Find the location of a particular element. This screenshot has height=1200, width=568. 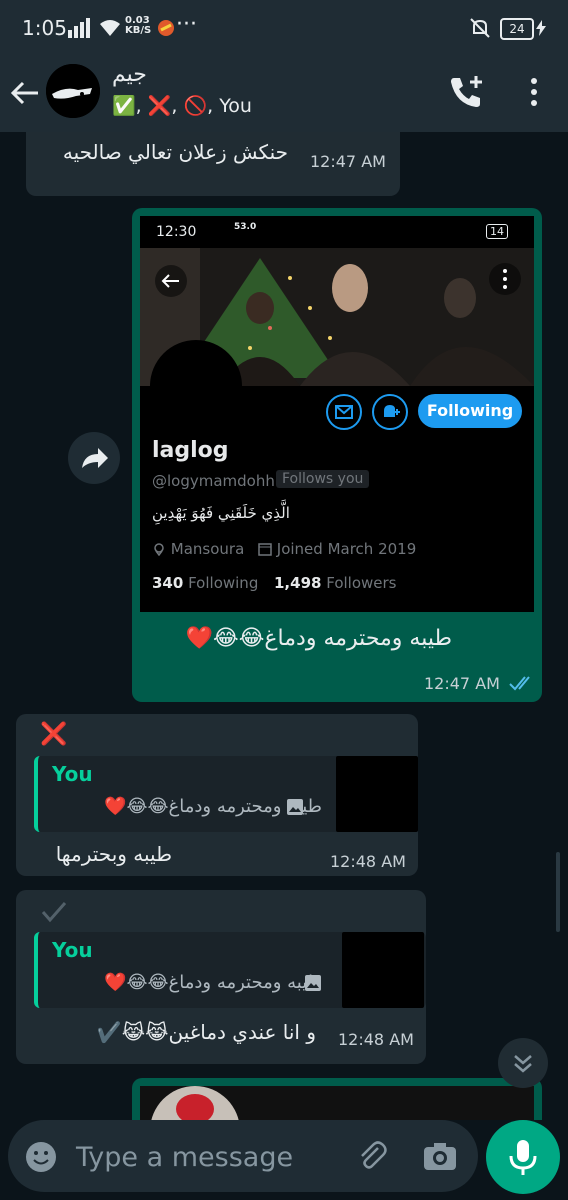

notify-button is located at coordinates (390, 412).